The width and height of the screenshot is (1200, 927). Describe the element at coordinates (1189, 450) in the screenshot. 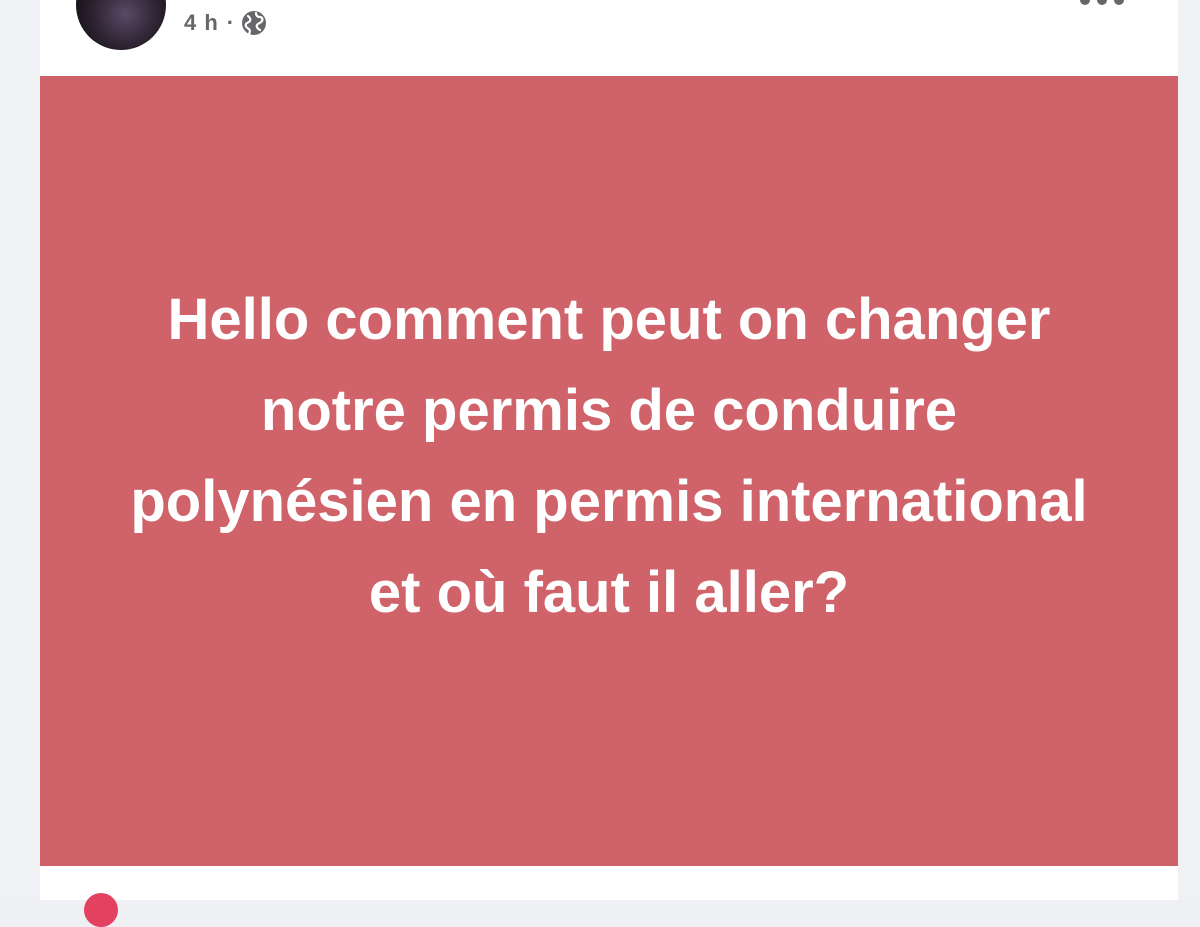

I see `page-background-right` at that location.